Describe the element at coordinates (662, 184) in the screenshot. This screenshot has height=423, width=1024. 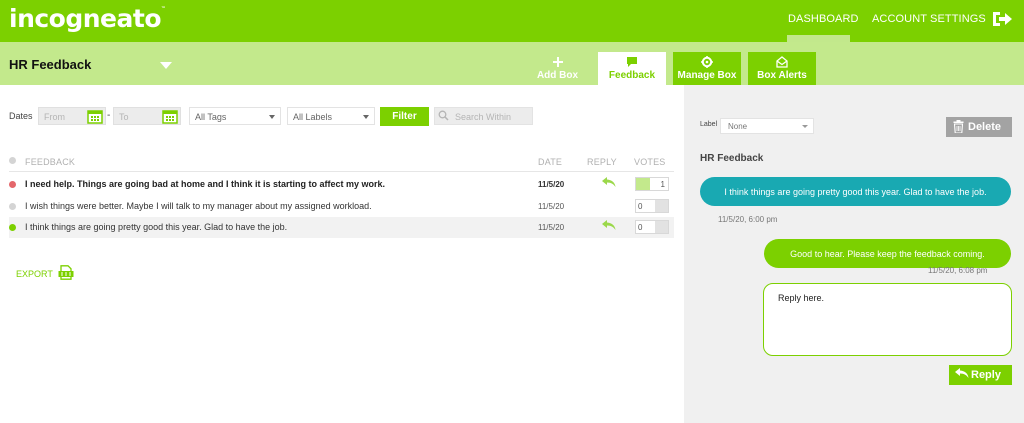
I see `vote-count: 1` at that location.